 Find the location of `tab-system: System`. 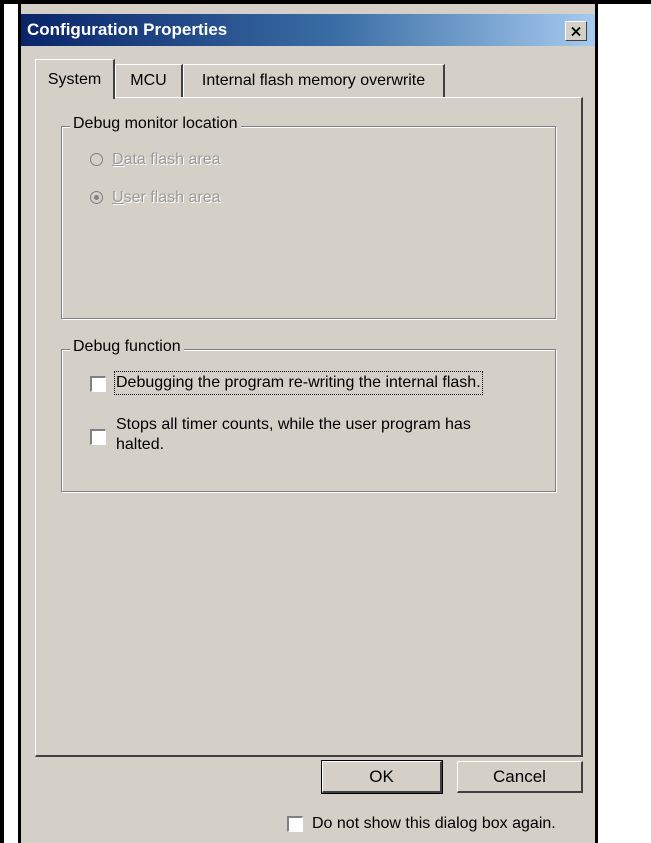

tab-system: System is located at coordinates (75, 79).